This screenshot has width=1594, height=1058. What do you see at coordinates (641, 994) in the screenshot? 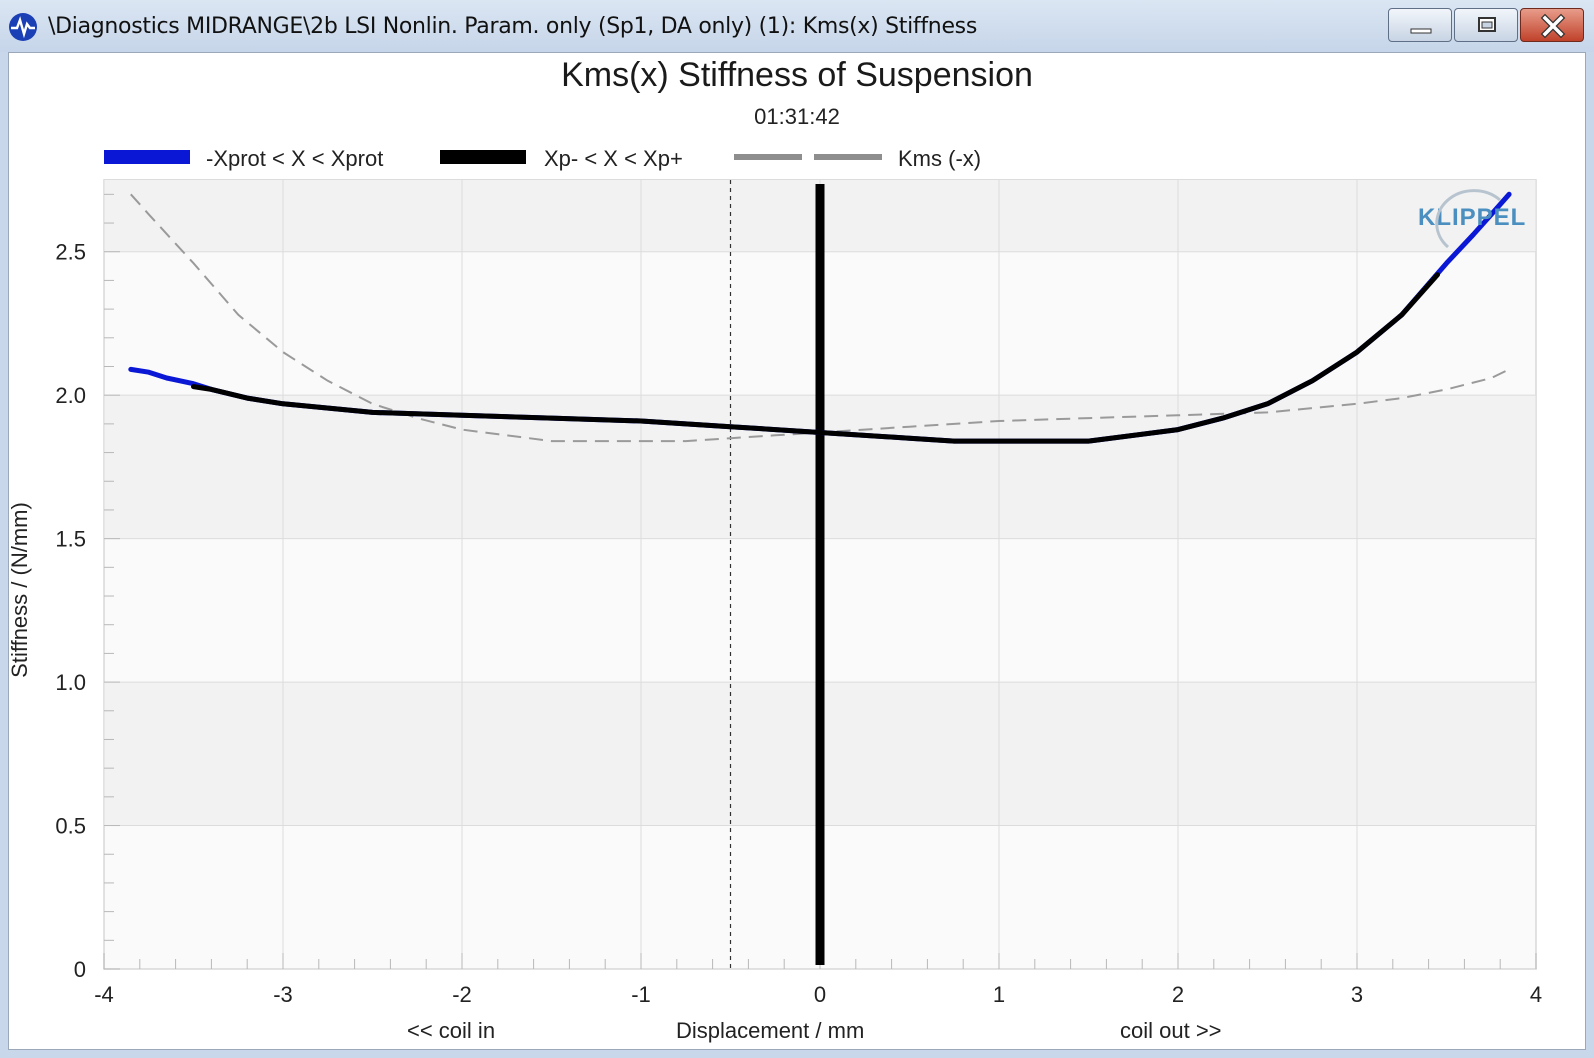
I see `x-tick-label: -1` at bounding box center [641, 994].